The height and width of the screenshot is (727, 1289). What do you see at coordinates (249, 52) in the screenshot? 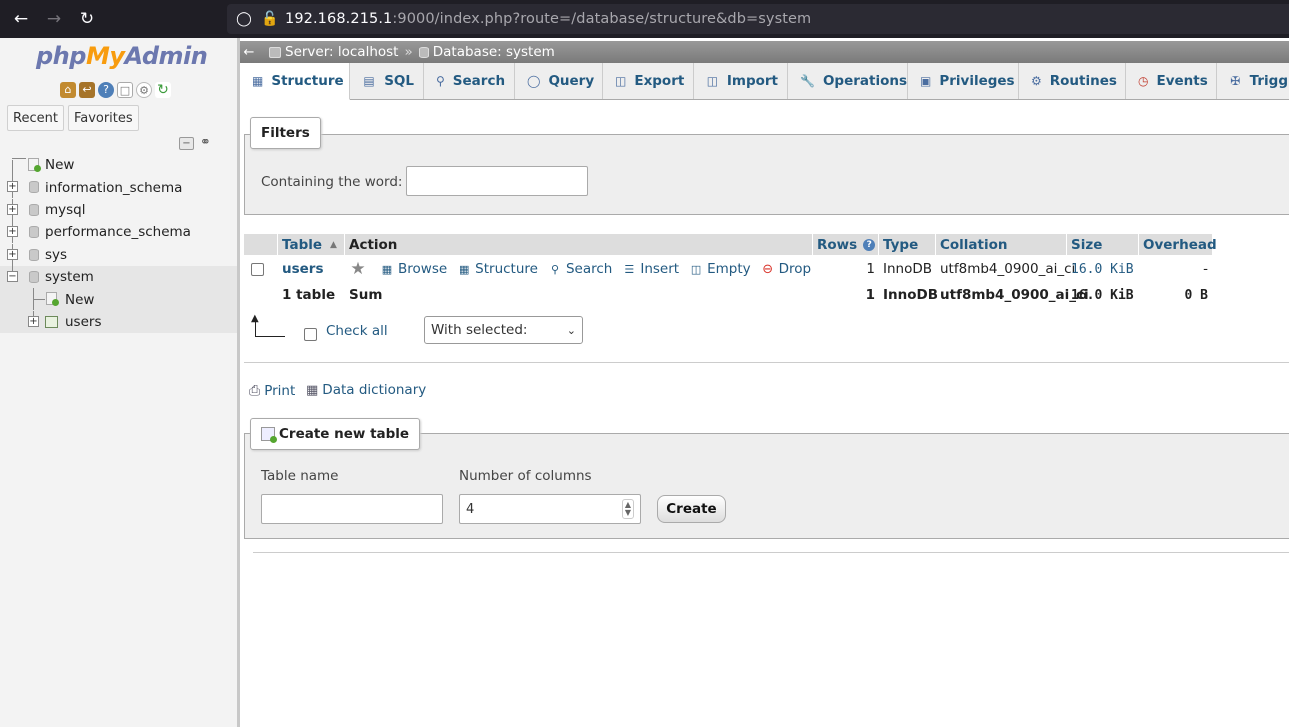
I see `collapse-sidebar-arrow-icon: ←` at bounding box center [249, 52].